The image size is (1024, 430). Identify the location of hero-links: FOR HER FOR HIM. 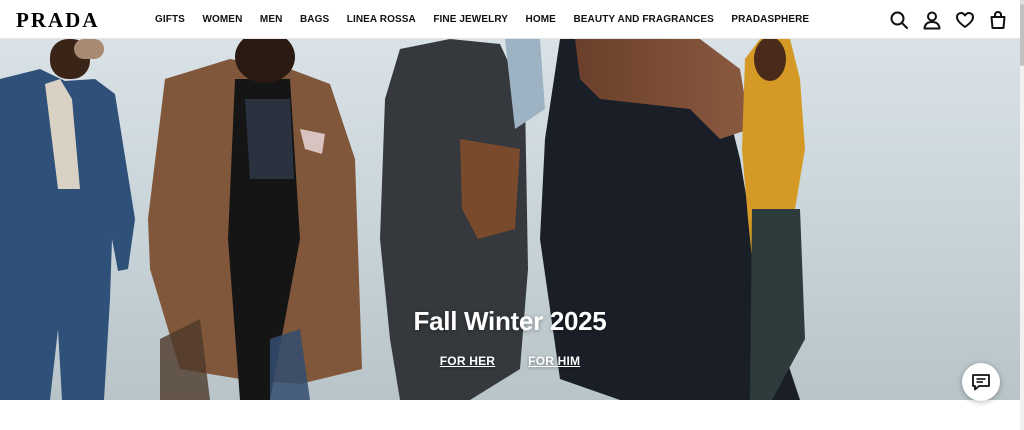
(510, 361).